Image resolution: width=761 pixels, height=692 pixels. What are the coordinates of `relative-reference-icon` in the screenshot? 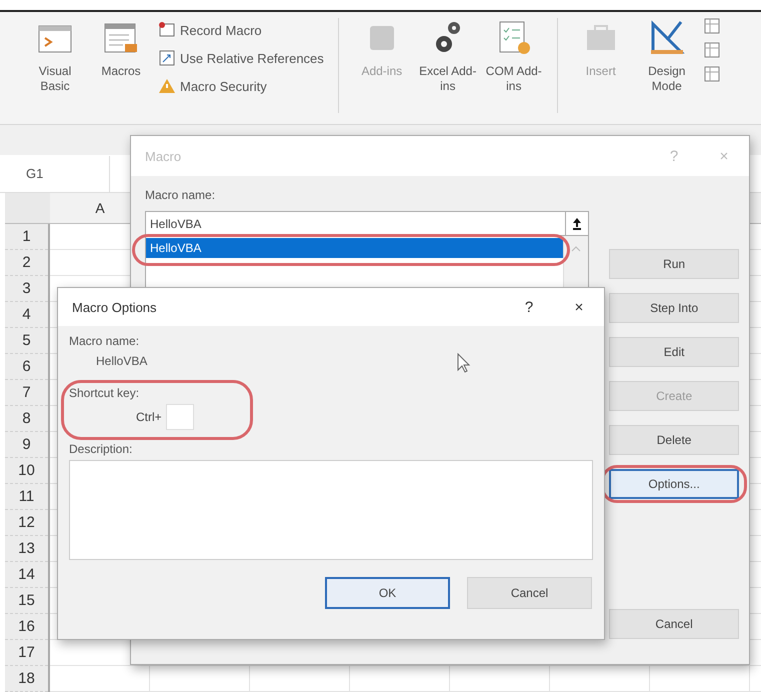 It's located at (167, 58).